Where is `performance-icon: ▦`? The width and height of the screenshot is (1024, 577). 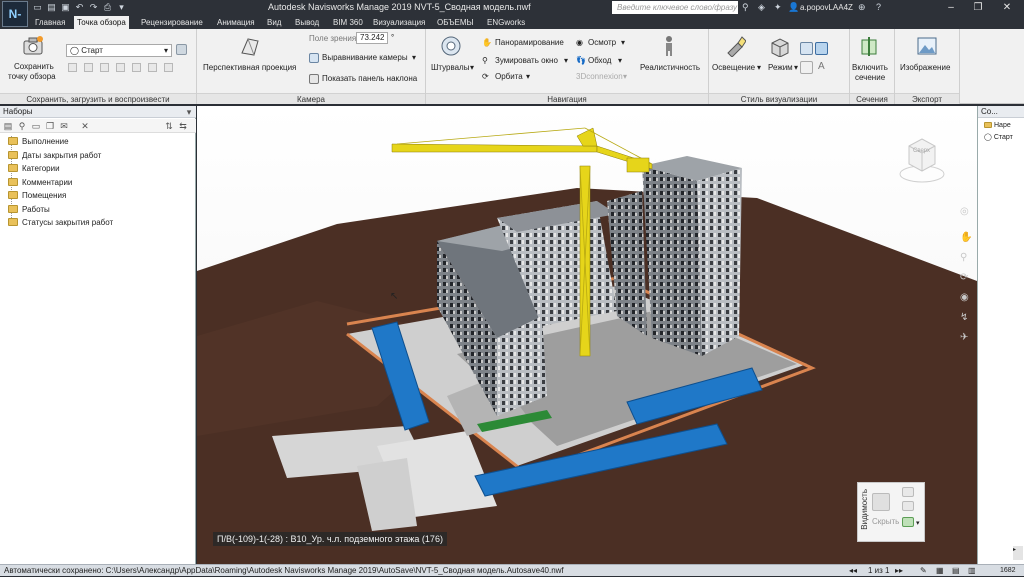 performance-icon: ▦ is located at coordinates (940, 571).